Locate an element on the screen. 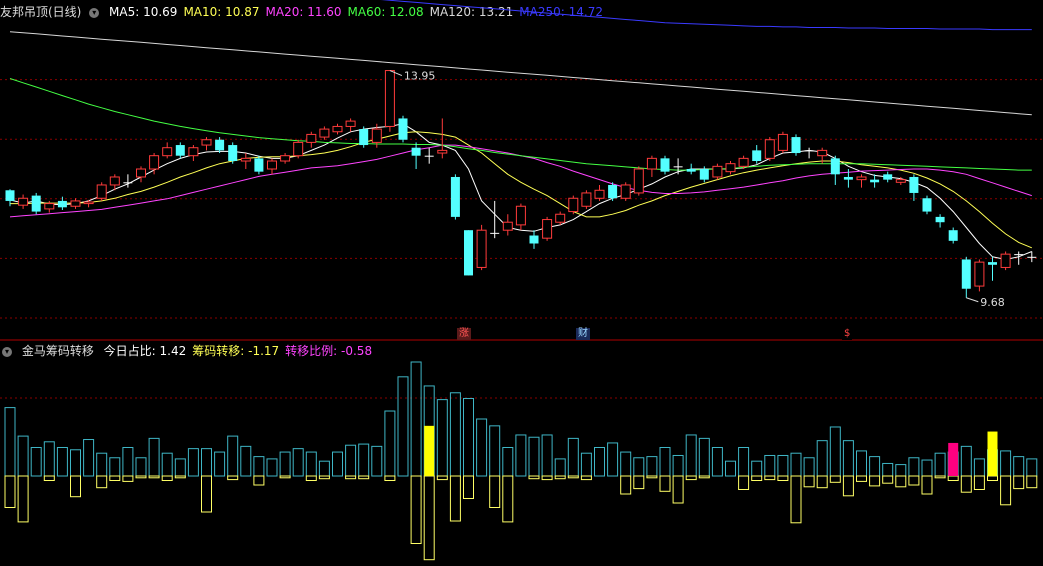  low-price-label: 9.68 is located at coordinates (992, 302).